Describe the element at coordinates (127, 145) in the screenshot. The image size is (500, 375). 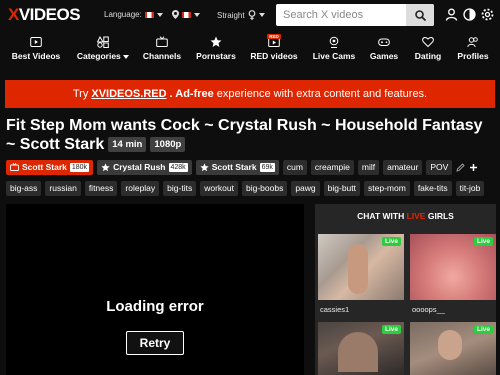
I see `duration-badge: 14 min` at that location.